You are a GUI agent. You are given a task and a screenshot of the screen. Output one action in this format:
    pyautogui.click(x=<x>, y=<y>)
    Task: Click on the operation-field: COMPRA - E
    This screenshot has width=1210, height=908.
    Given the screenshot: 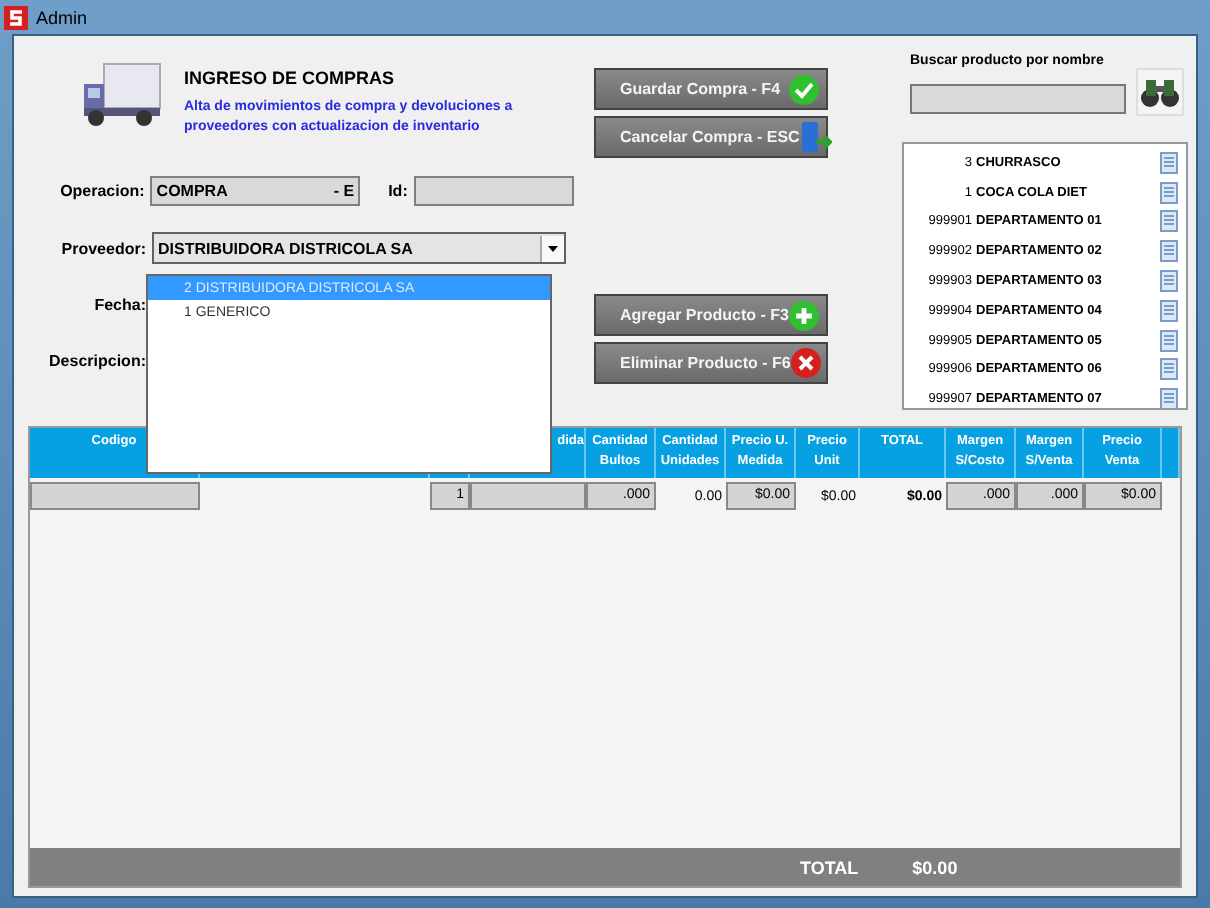 What is the action you would take?
    pyautogui.click(x=255, y=190)
    